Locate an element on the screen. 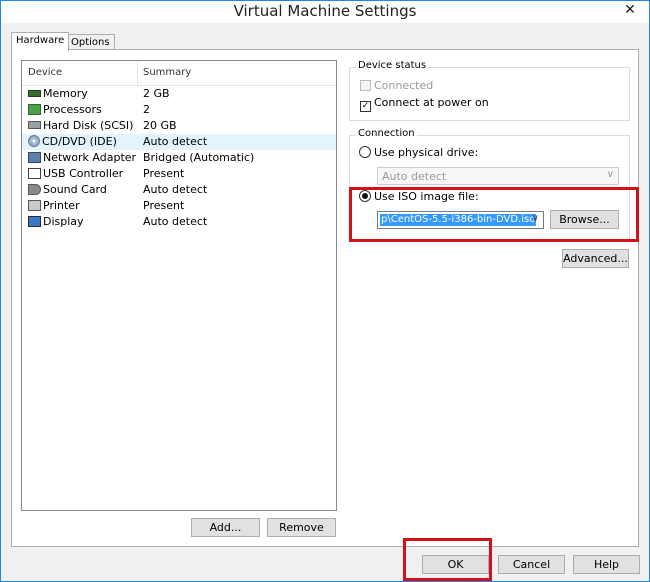 Image resolution: width=650 pixels, height=582 pixels. device-status-group: Device status is located at coordinates (489, 90).